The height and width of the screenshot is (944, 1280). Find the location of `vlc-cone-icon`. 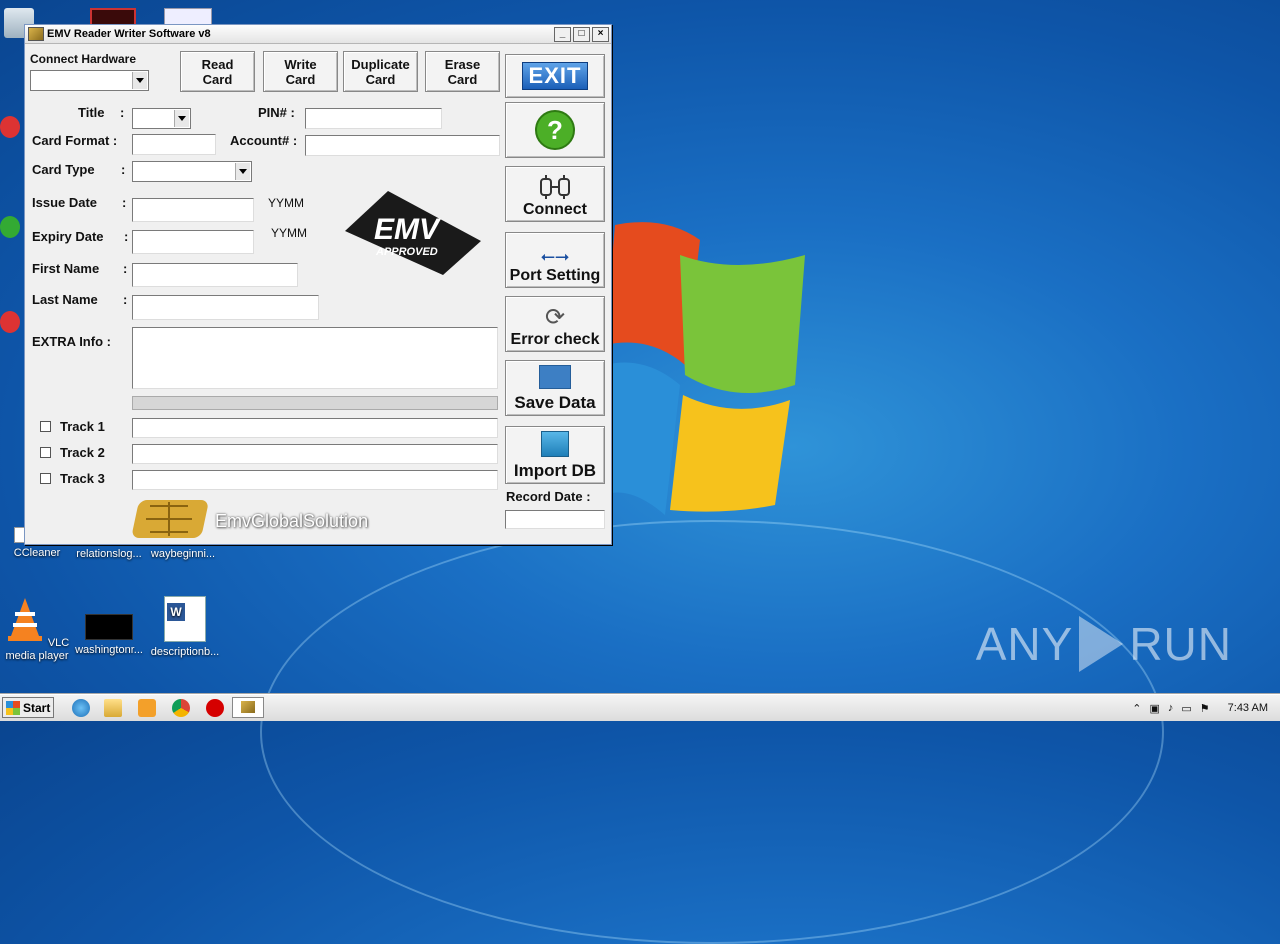

vlc-cone-icon is located at coordinates (24, 619).